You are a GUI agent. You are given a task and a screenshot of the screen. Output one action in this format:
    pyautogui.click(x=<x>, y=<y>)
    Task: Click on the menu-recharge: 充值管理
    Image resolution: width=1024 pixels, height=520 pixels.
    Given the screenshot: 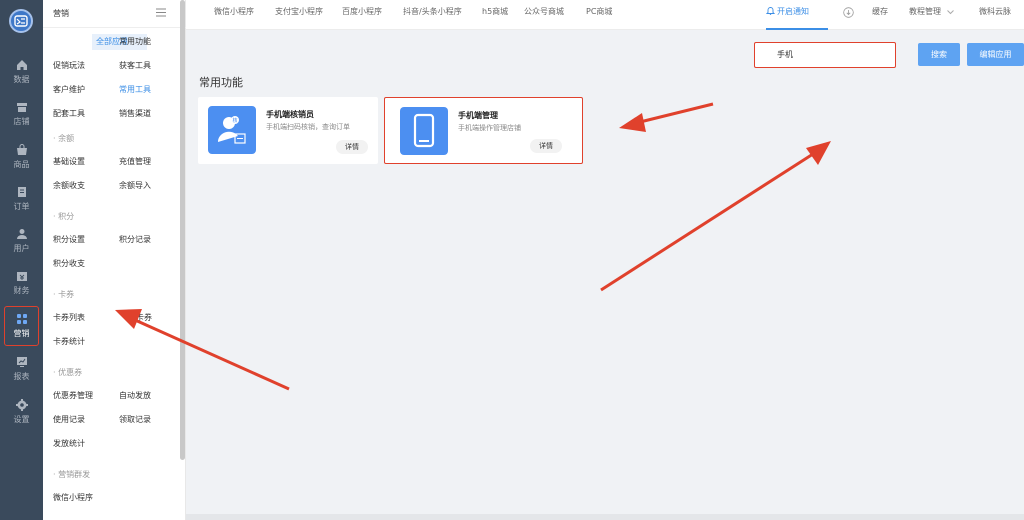 What is the action you would take?
    pyautogui.click(x=135, y=162)
    